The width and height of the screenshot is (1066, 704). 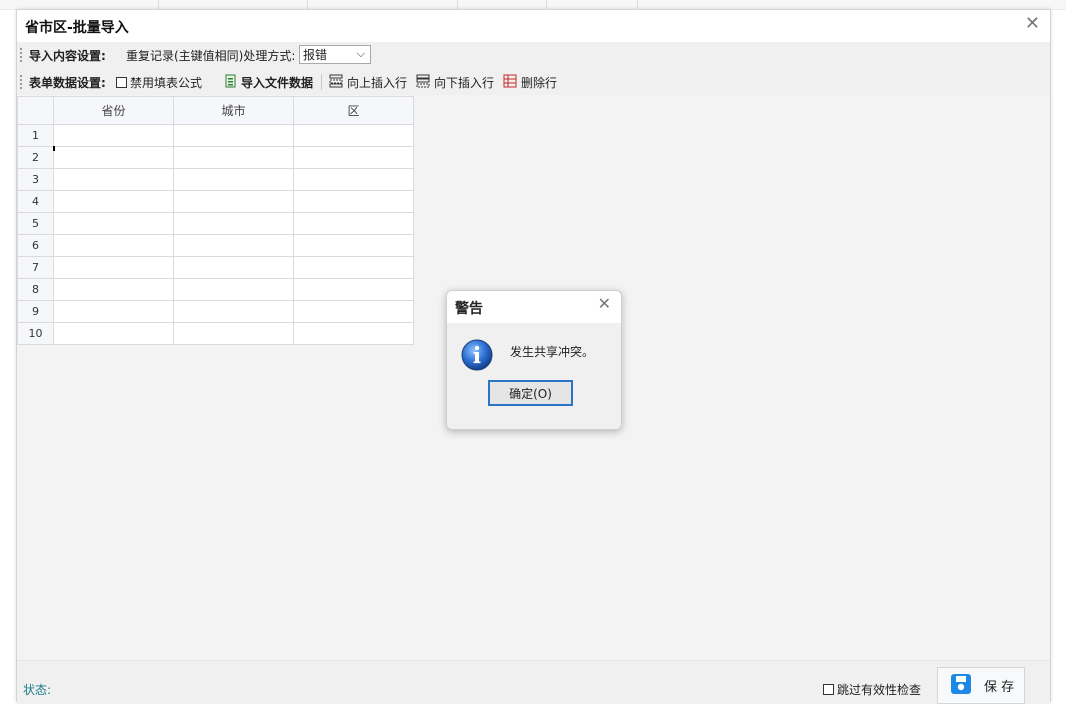 What do you see at coordinates (533, 682) in the screenshot?
I see `status-bar: 状态: 跳过有效性检查 保 存` at bounding box center [533, 682].